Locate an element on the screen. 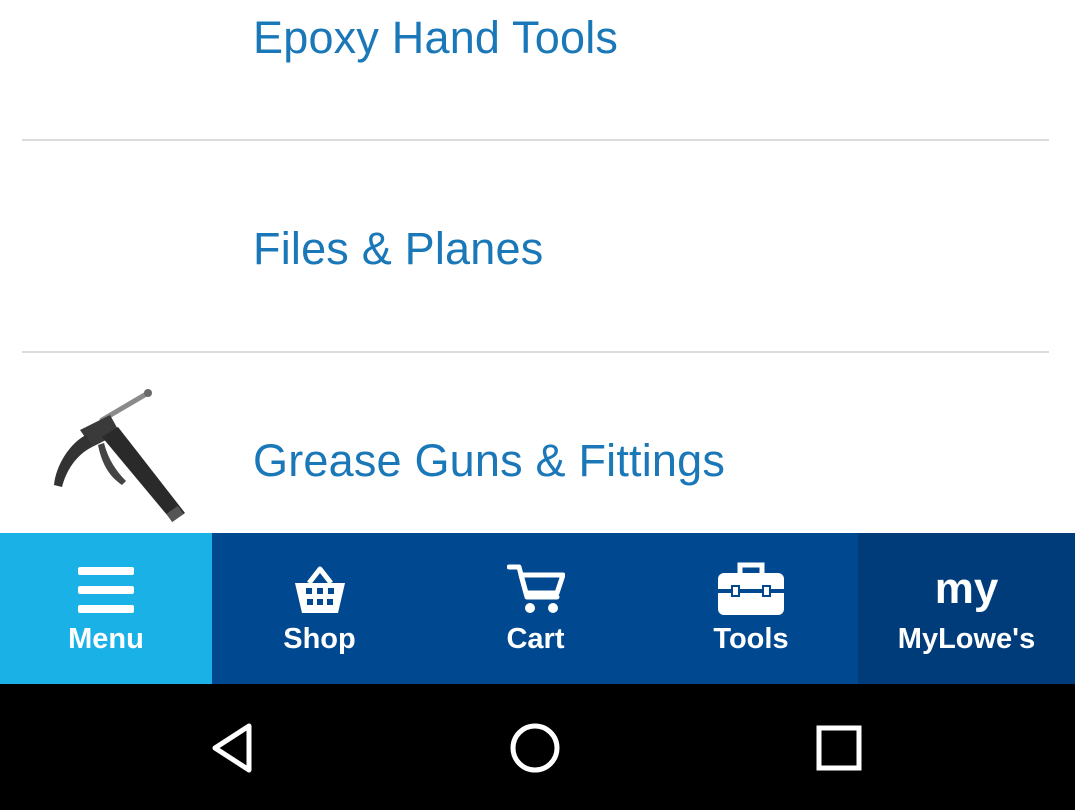 The image size is (1075, 810). nav-cart-button: Cart is located at coordinates (535, 608).